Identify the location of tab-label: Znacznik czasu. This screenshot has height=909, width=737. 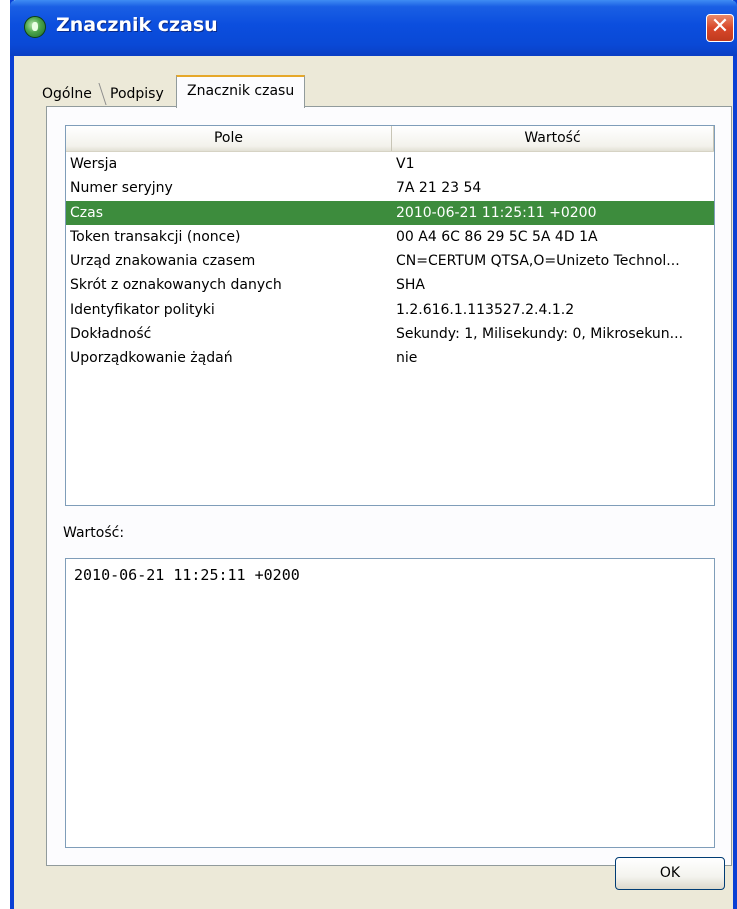
(241, 91).